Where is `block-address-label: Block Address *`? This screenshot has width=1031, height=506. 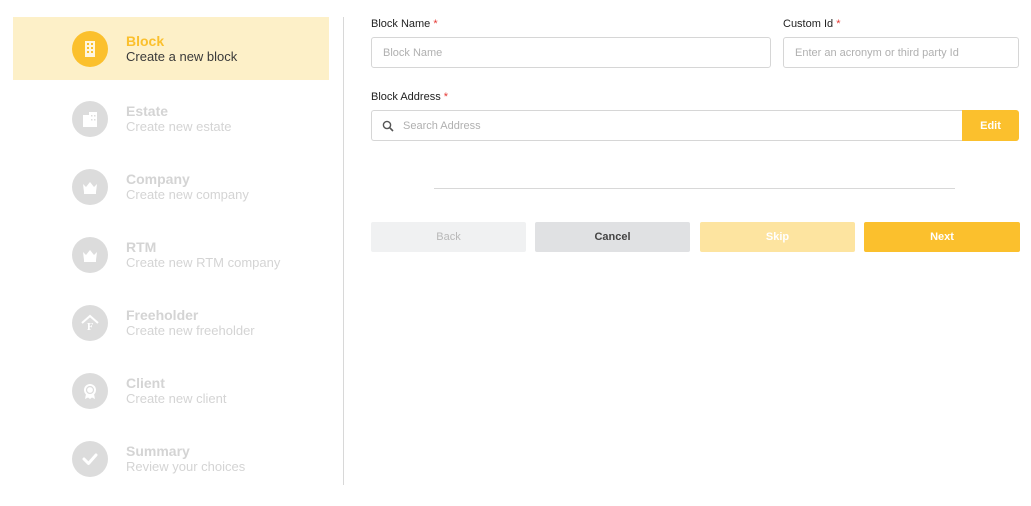 block-address-label: Block Address * is located at coordinates (409, 97).